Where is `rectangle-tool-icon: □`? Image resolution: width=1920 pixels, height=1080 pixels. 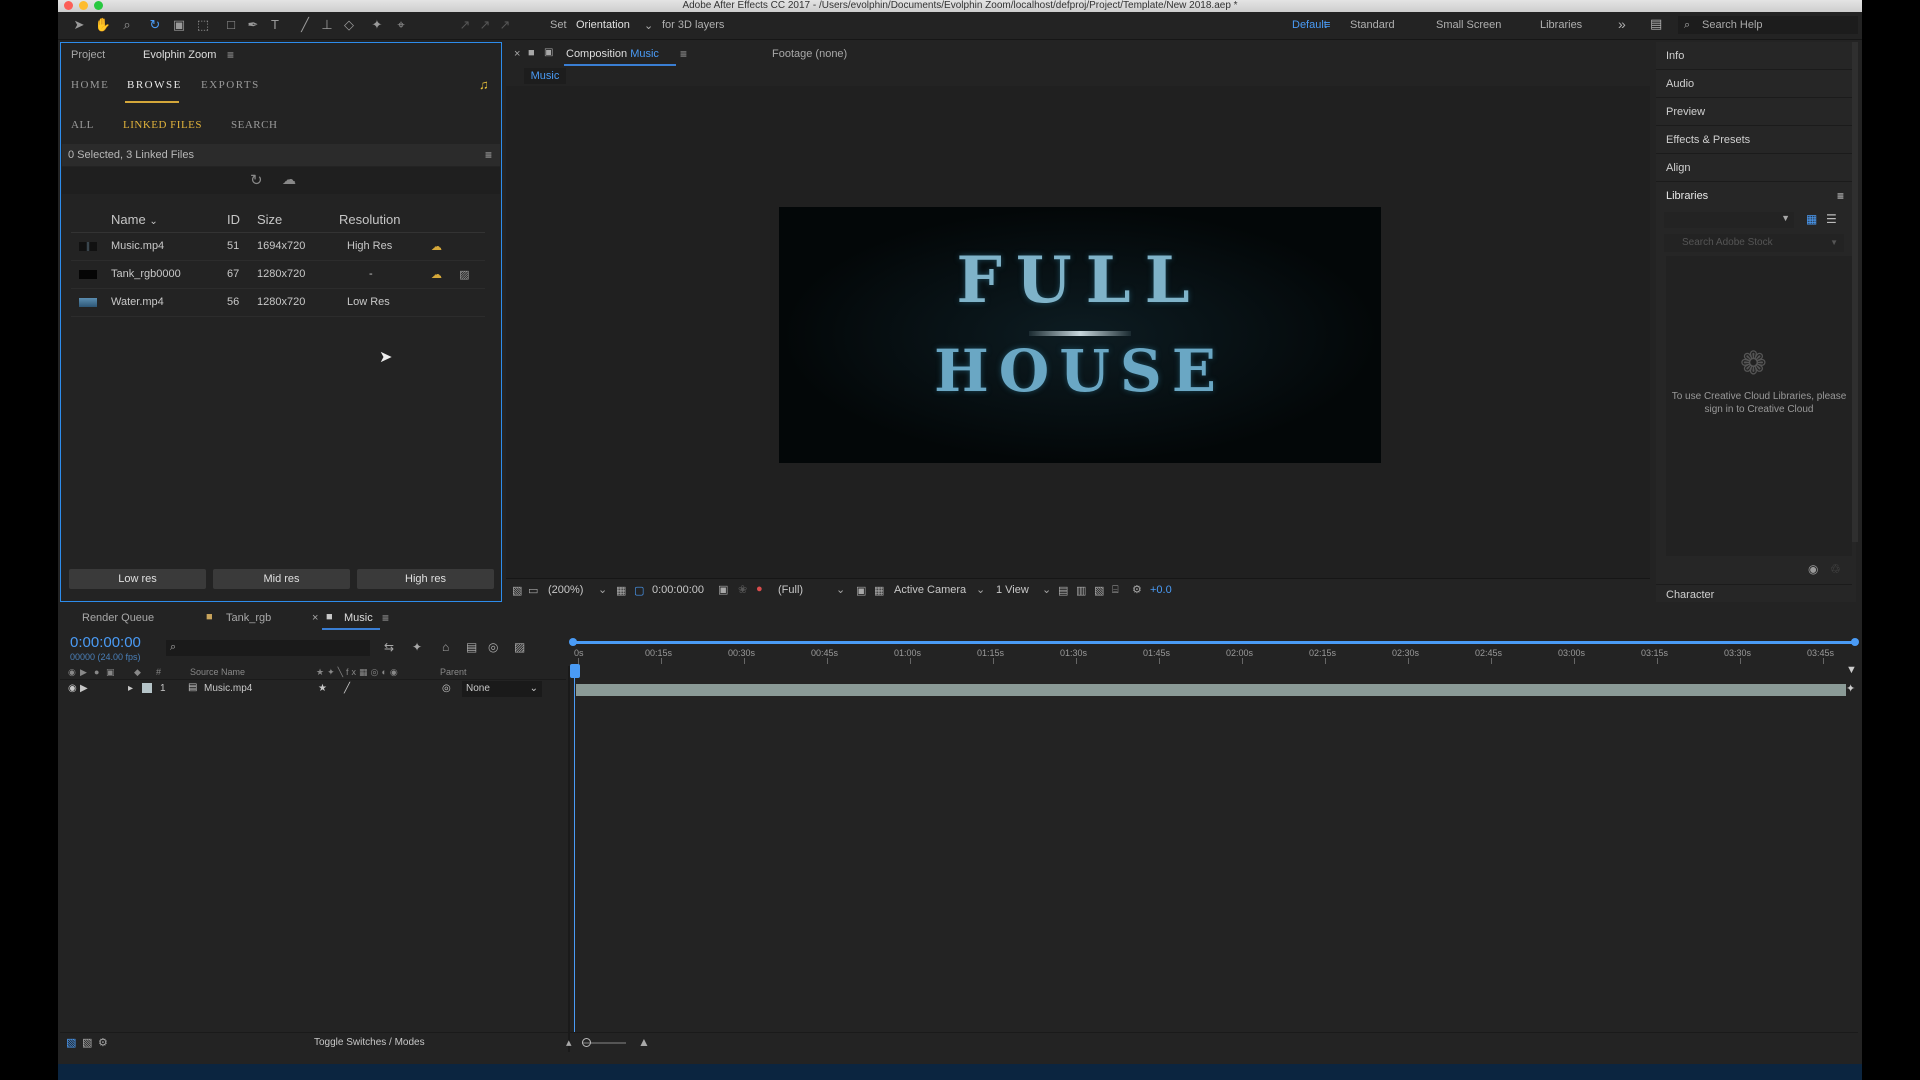
rectangle-tool-icon: □ is located at coordinates (231, 25).